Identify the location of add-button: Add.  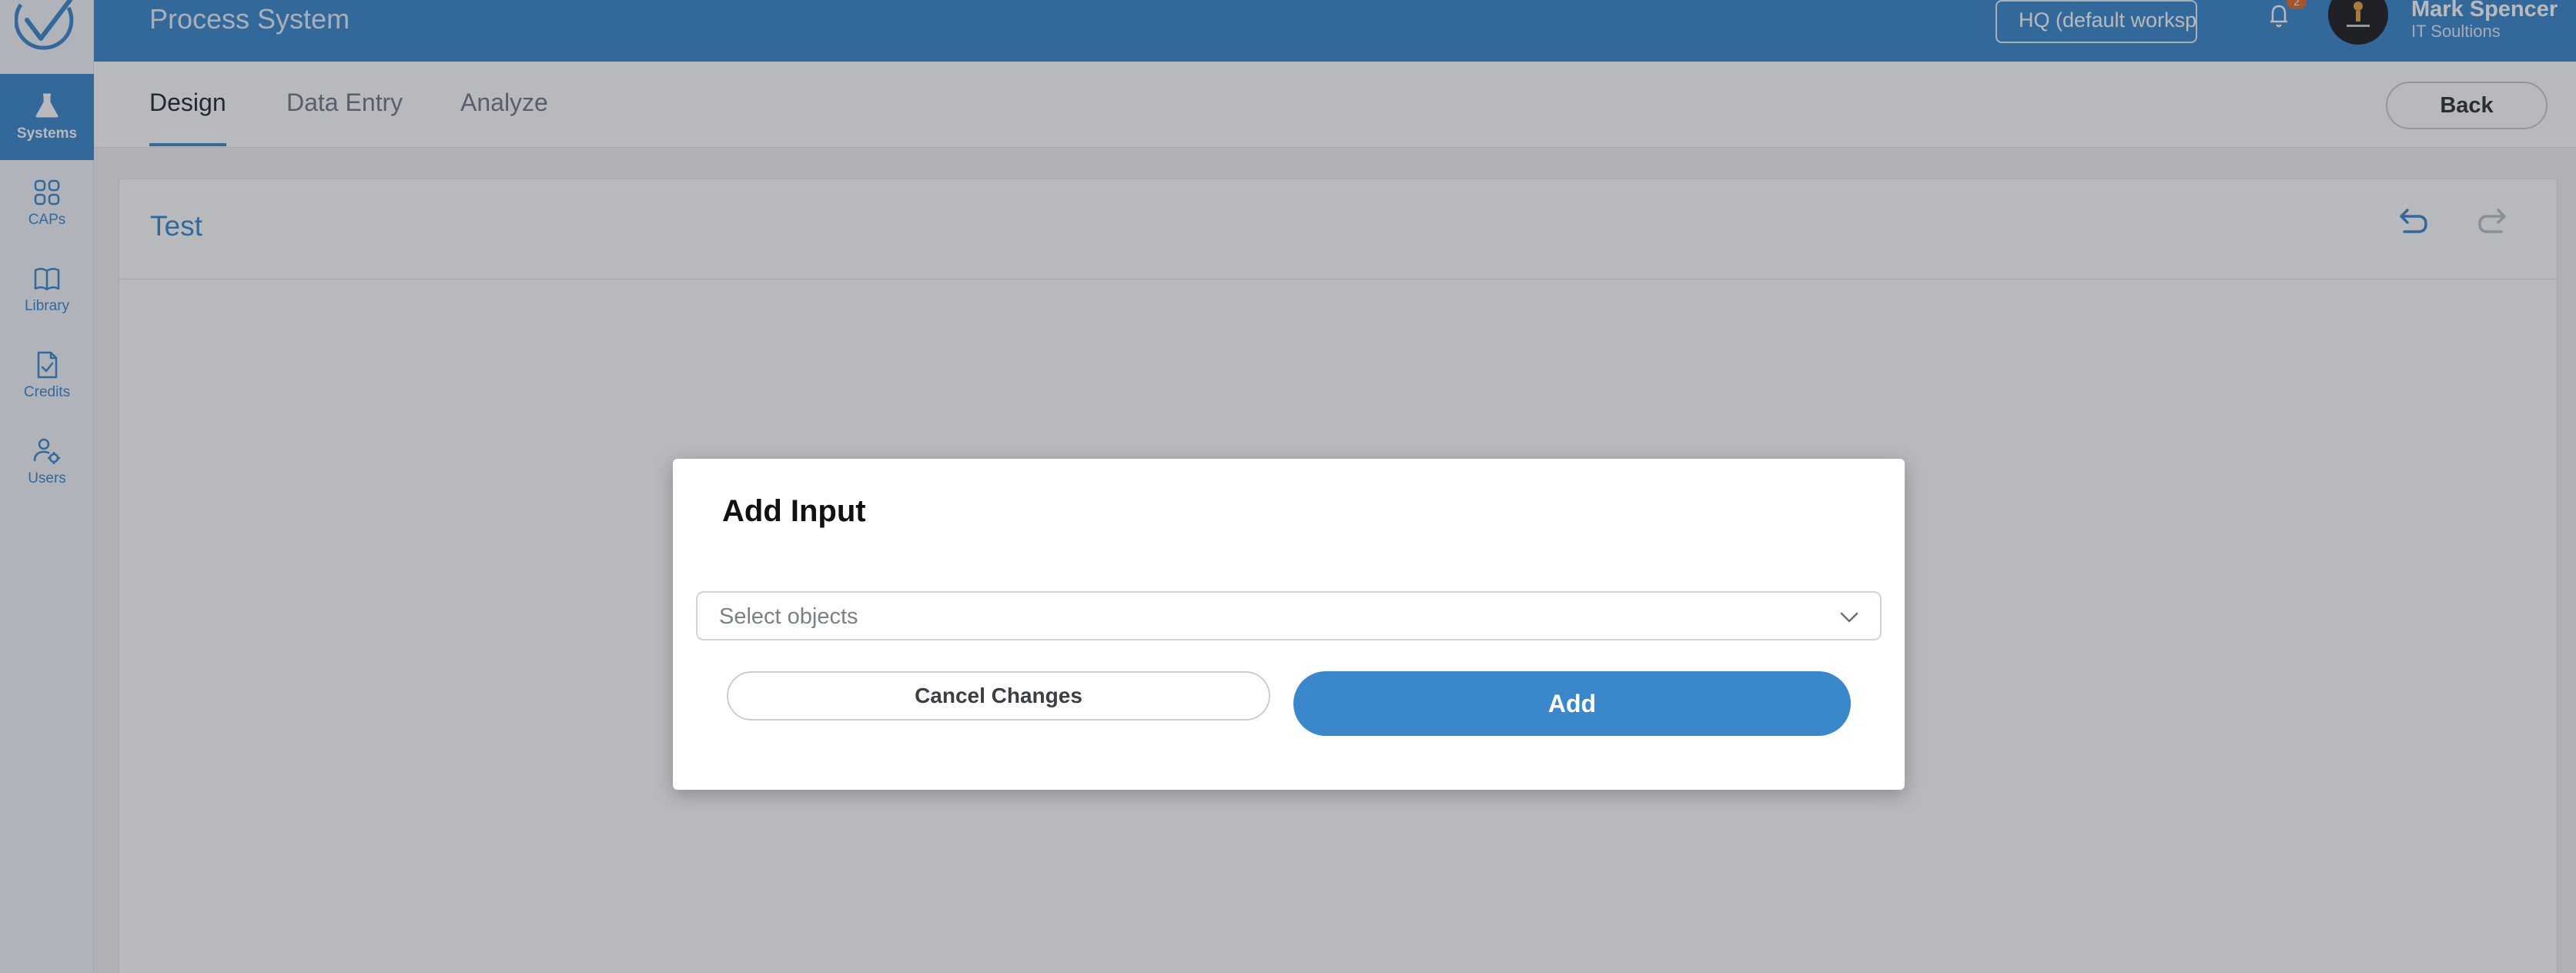
(1572, 703).